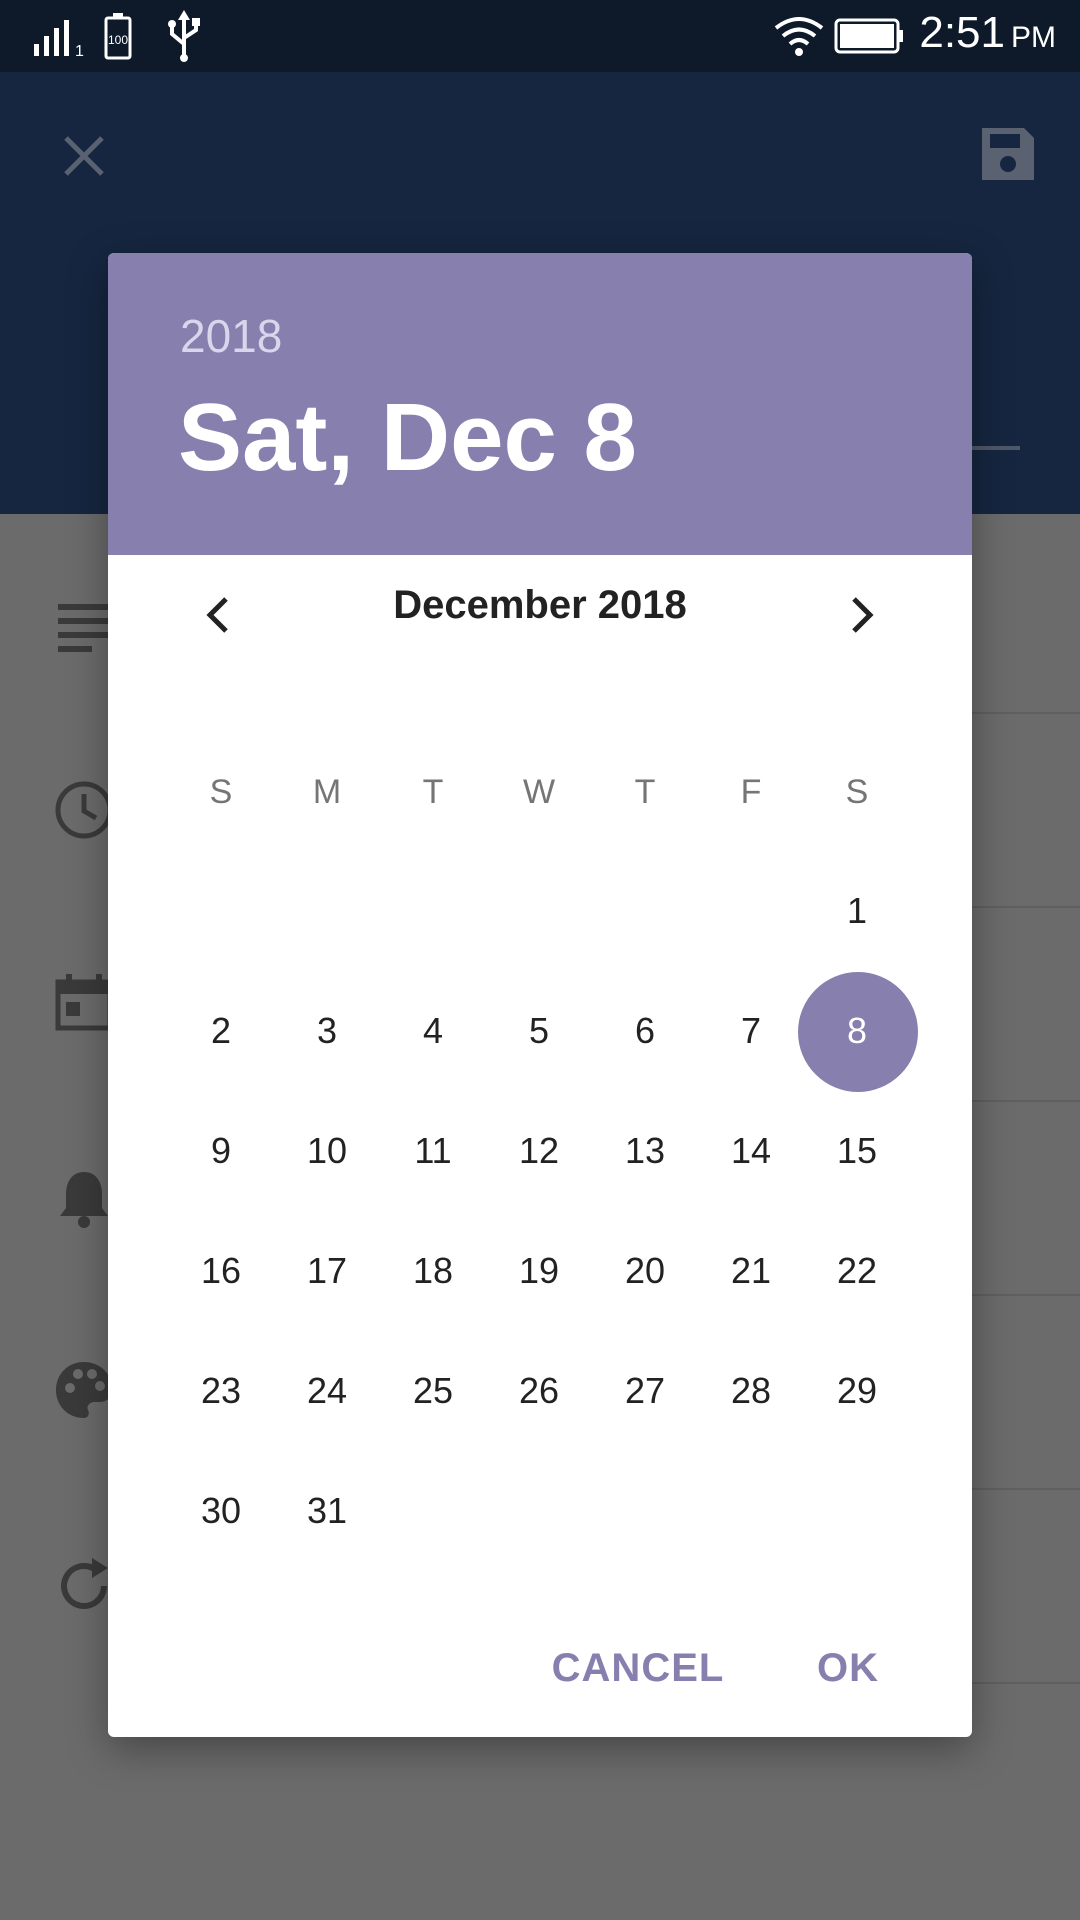 This screenshot has height=1920, width=1080. I want to click on close-icon, so click(84, 156).